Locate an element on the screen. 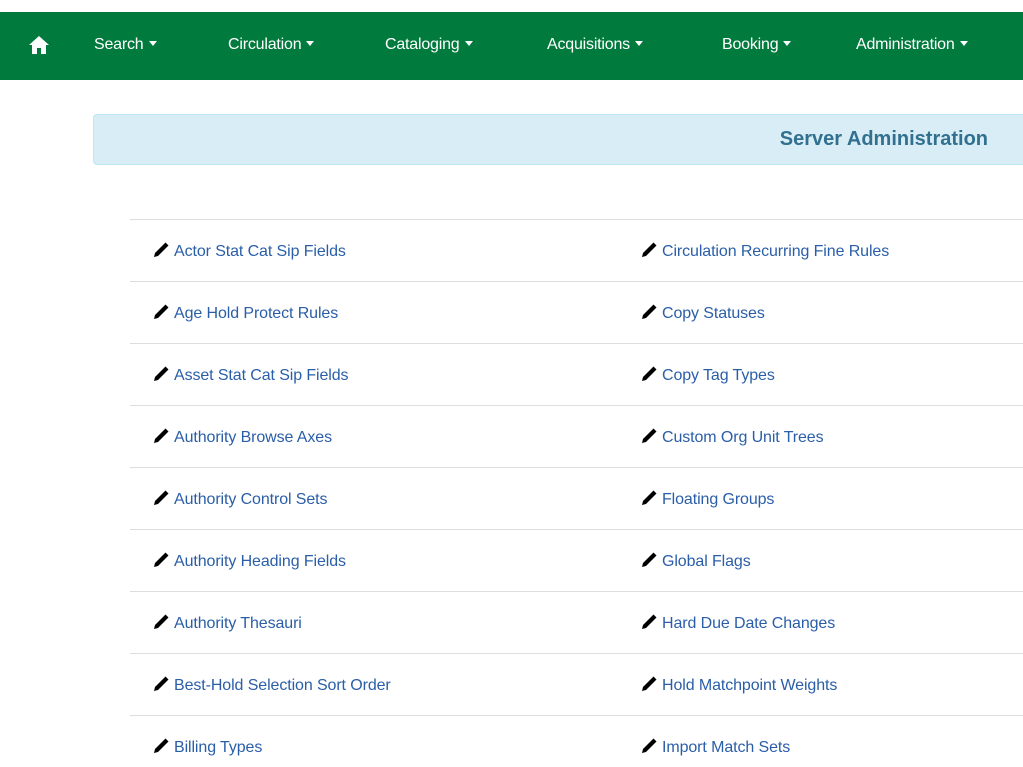  admin-link: Authority Control Sets is located at coordinates (240, 499).